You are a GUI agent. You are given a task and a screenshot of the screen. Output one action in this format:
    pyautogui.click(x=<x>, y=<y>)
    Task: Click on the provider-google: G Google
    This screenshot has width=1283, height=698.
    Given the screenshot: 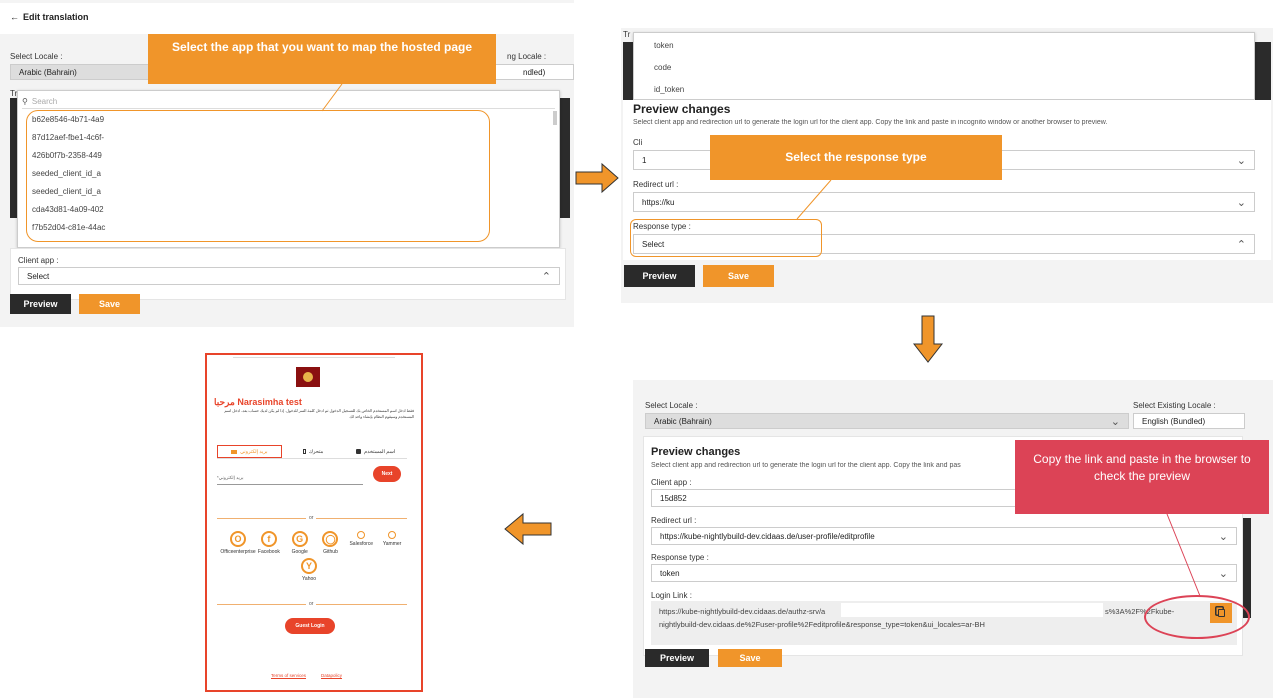 What is the action you would take?
    pyautogui.click(x=300, y=543)
    